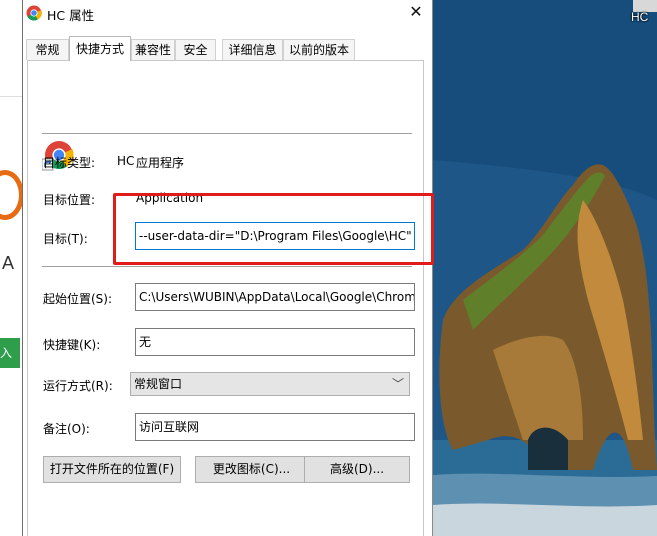  I want to click on tab-previous-versions: 以前的版本, so click(319, 49).